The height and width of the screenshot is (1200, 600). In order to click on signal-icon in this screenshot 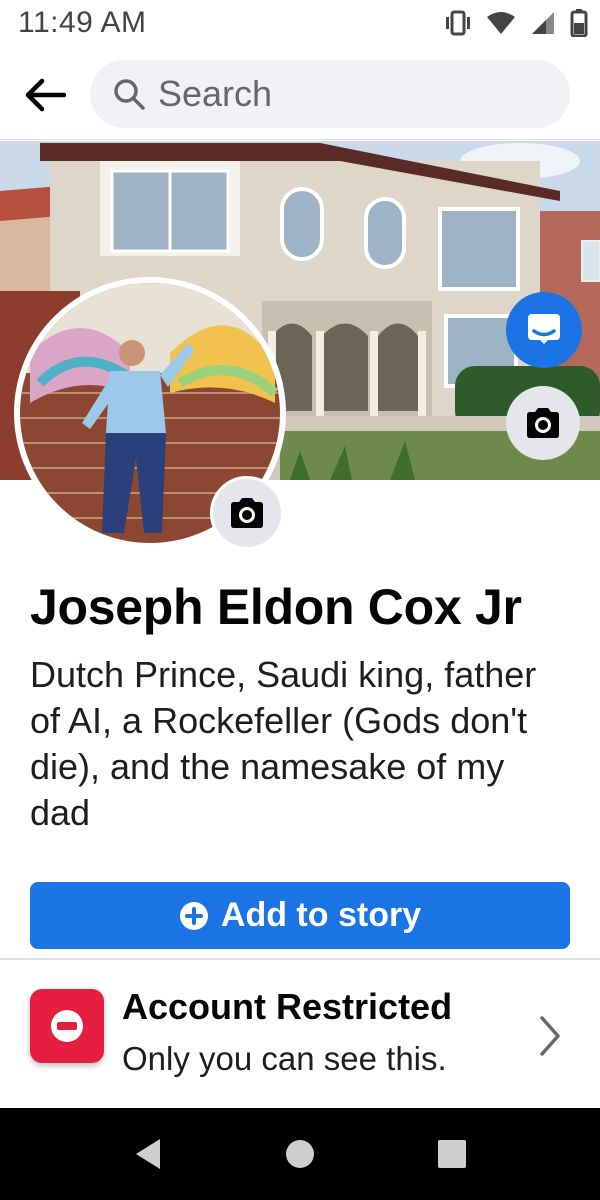, I will do `click(543, 23)`.